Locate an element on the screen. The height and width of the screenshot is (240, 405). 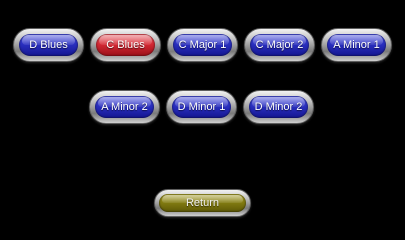
button-face: C Major 2 is located at coordinates (279, 45).